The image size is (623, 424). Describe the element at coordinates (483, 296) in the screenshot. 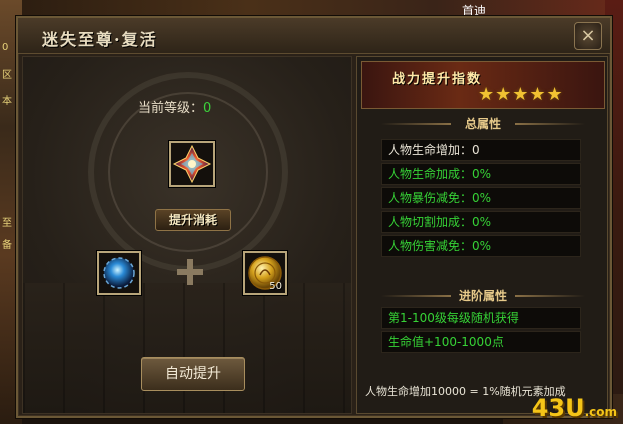

I see `advanced-attributes-heading: 进阶属性` at that location.